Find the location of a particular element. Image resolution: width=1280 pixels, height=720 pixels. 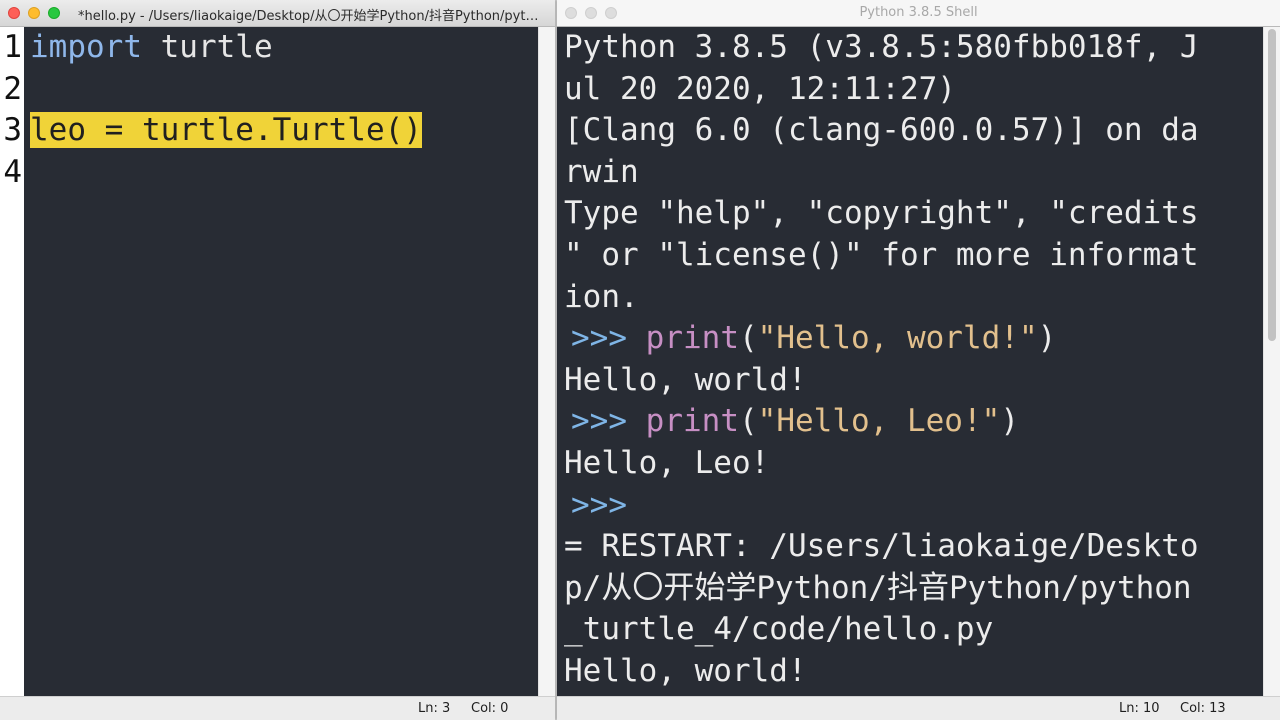

restart-line: _turtle_4/code/hello.py is located at coordinates (779, 629).